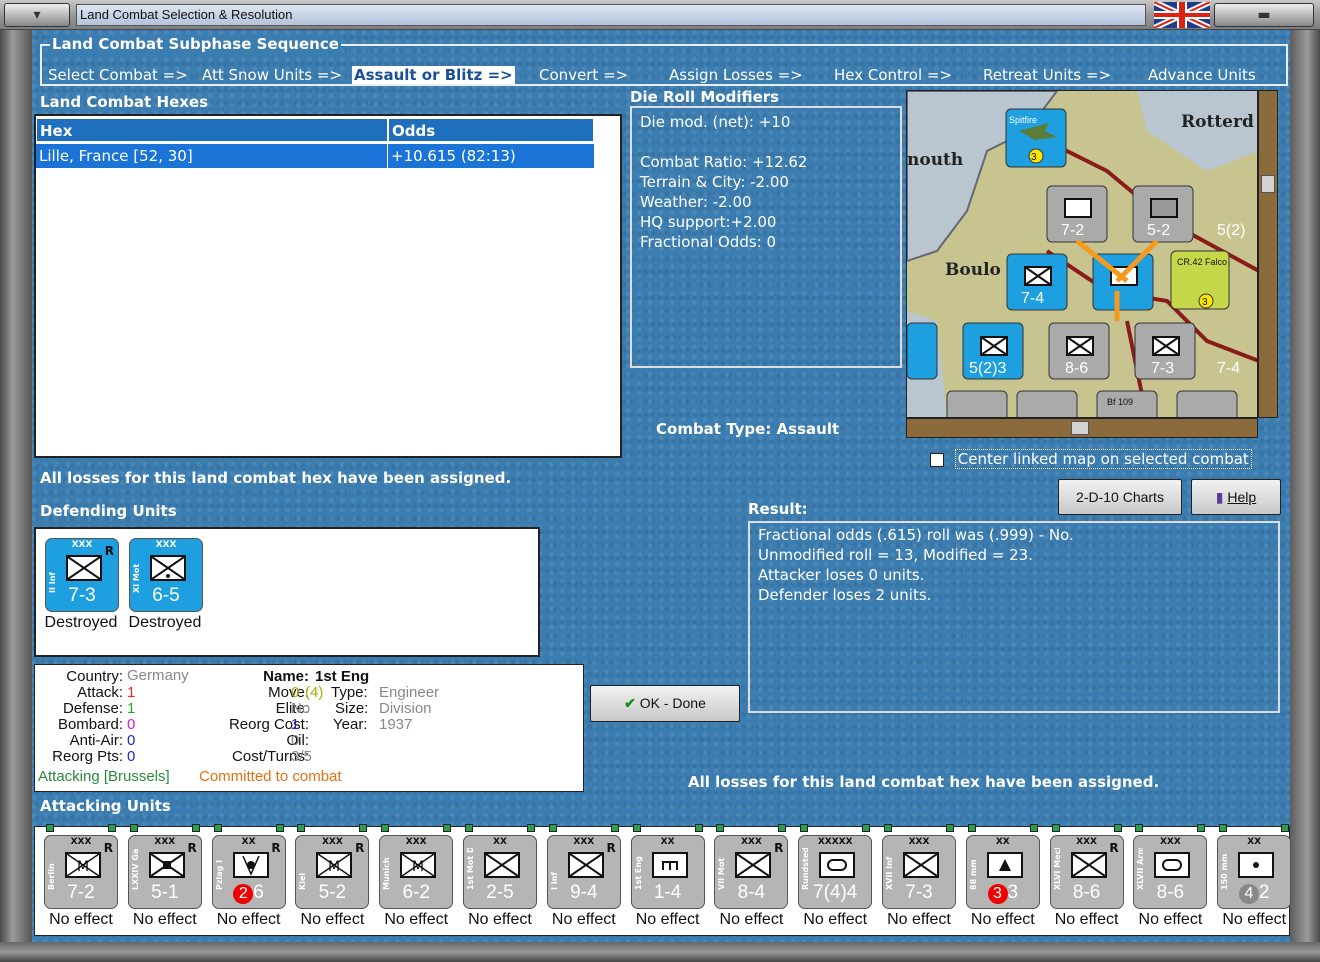  I want to click on column-header-hex: Hex, so click(212, 130).